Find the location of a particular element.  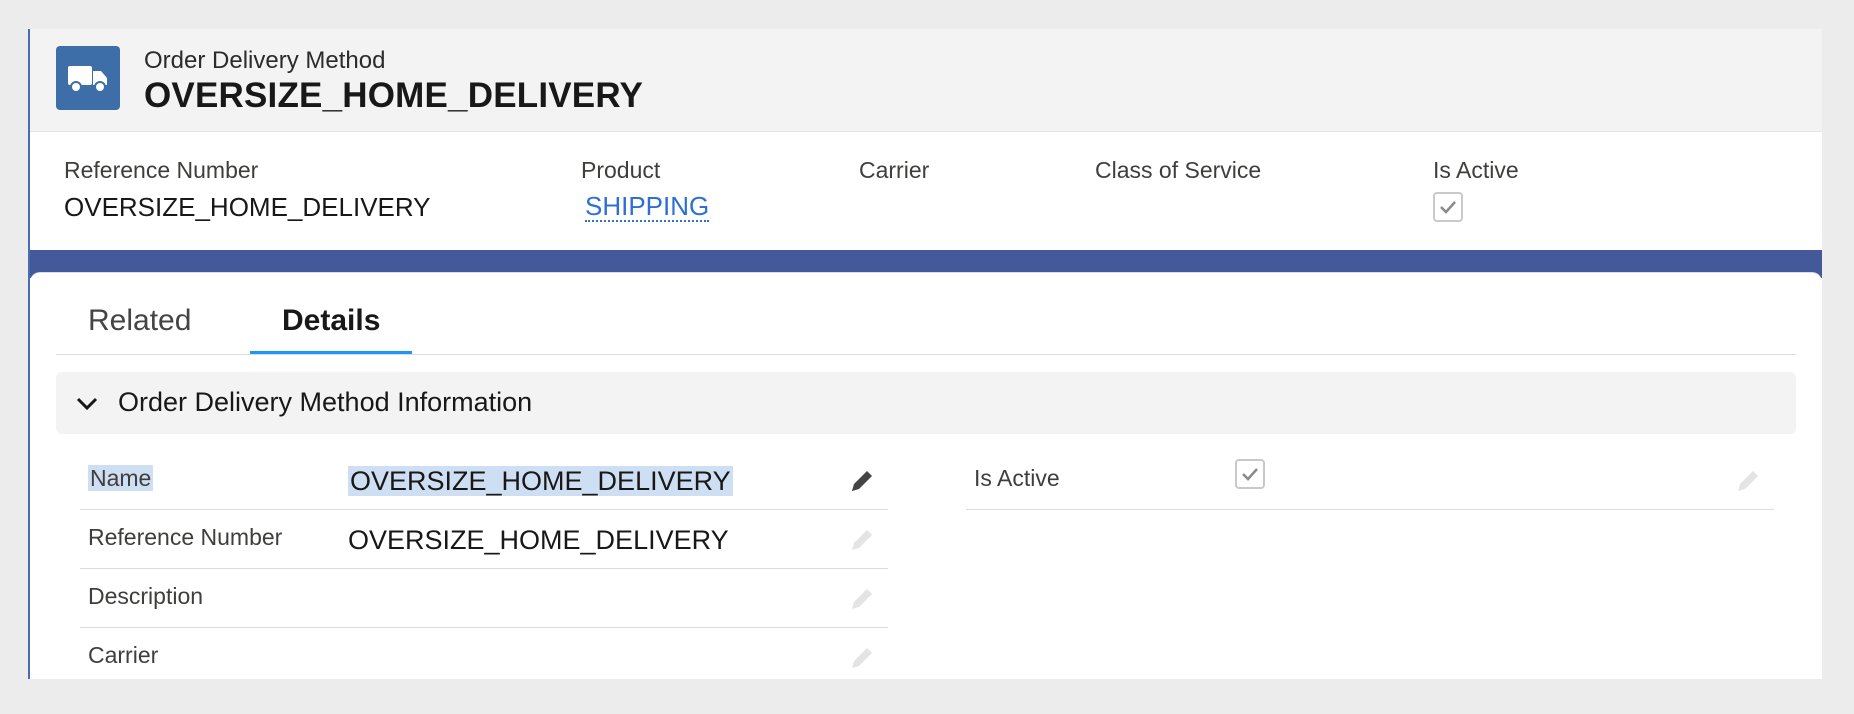

highlight-class-of-service: Class of Service is located at coordinates (1178, 170).